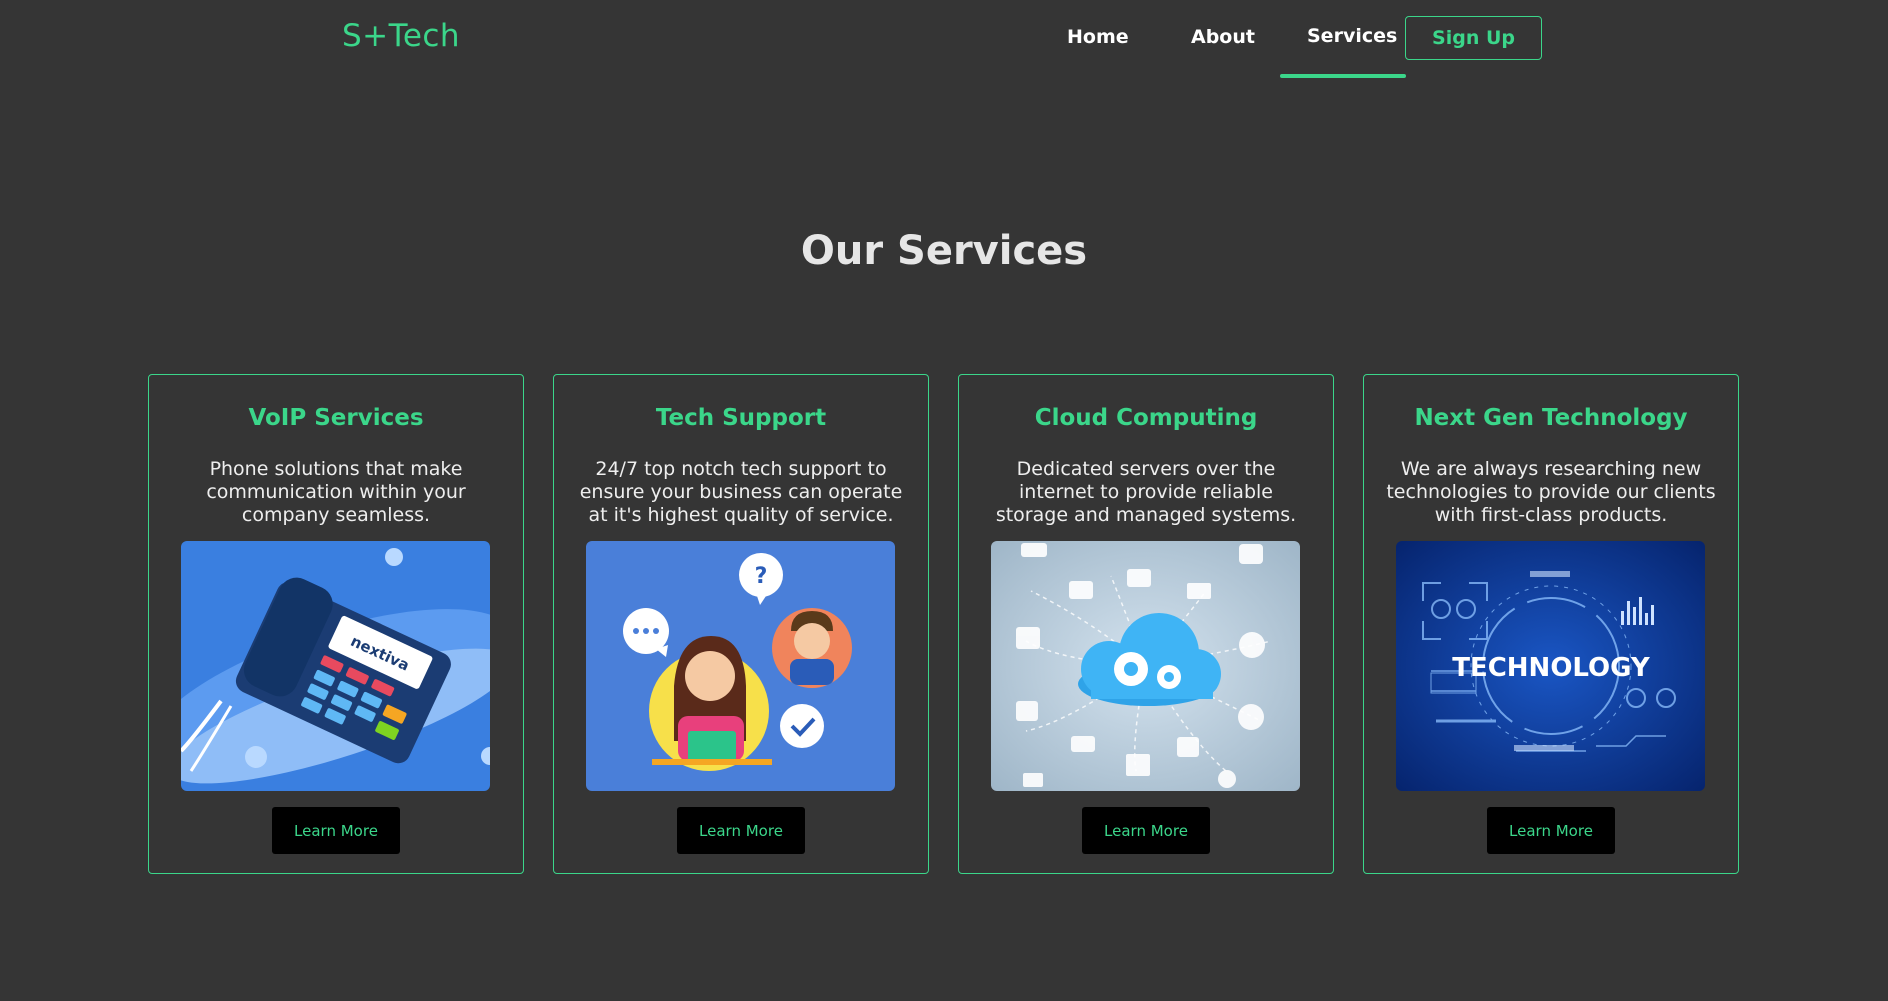 The height and width of the screenshot is (1001, 1888). I want to click on card-title: Cloud Computing, so click(1146, 418).